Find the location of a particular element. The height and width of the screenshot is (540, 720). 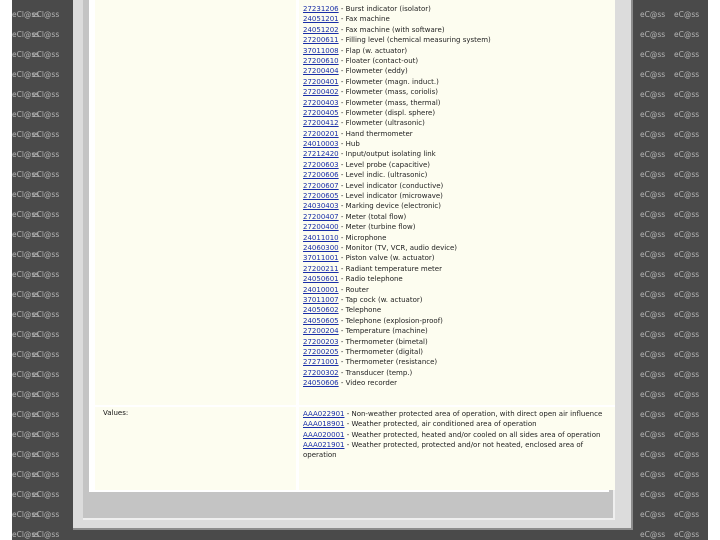

object-description: Microphone is located at coordinates (366, 237).